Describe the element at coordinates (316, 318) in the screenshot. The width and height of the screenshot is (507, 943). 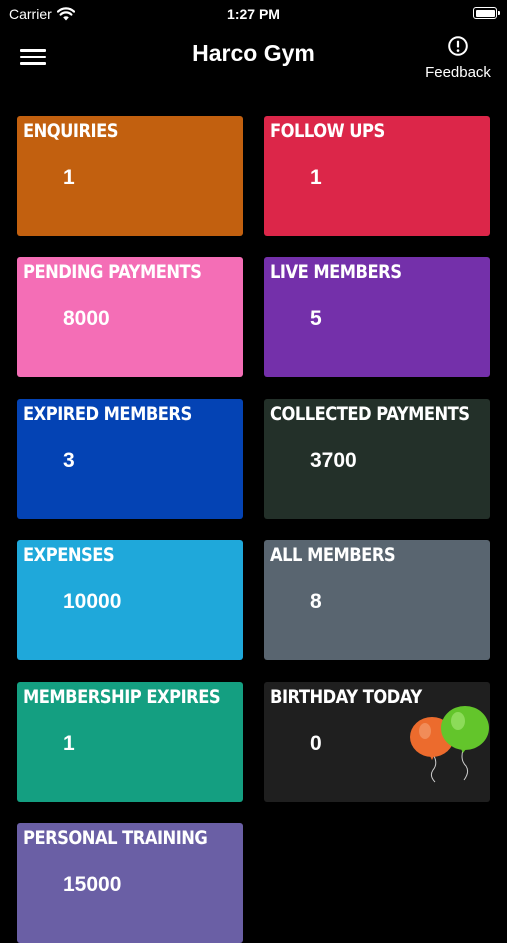
I see `tile-value: 5` at that location.